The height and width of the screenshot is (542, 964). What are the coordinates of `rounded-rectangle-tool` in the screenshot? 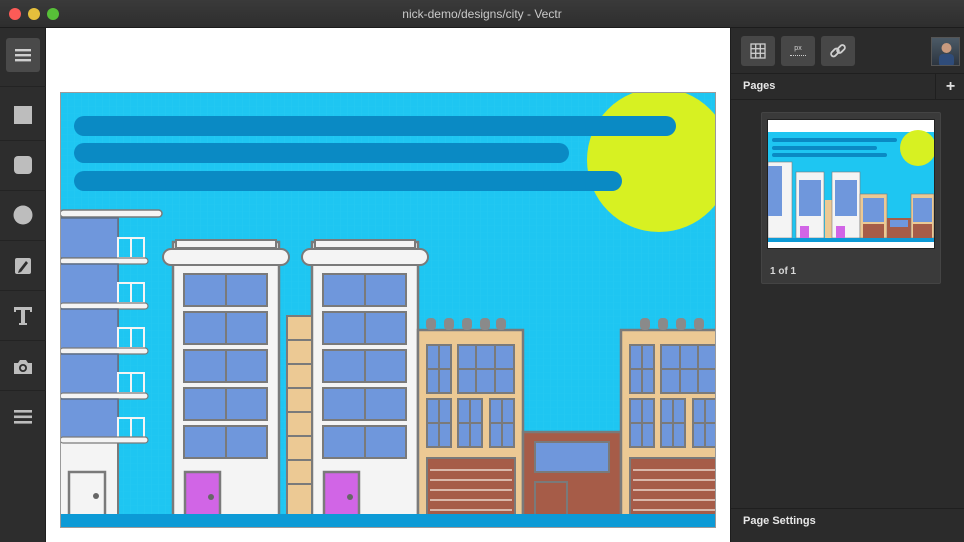 It's located at (23, 165).